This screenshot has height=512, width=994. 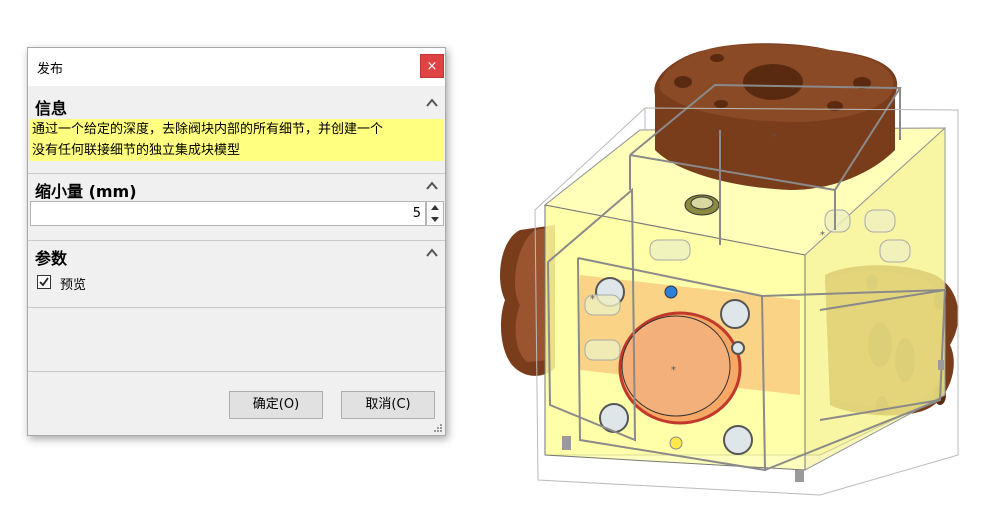 What do you see at coordinates (438, 428) in the screenshot?
I see `resize-grip-icon` at bounding box center [438, 428].